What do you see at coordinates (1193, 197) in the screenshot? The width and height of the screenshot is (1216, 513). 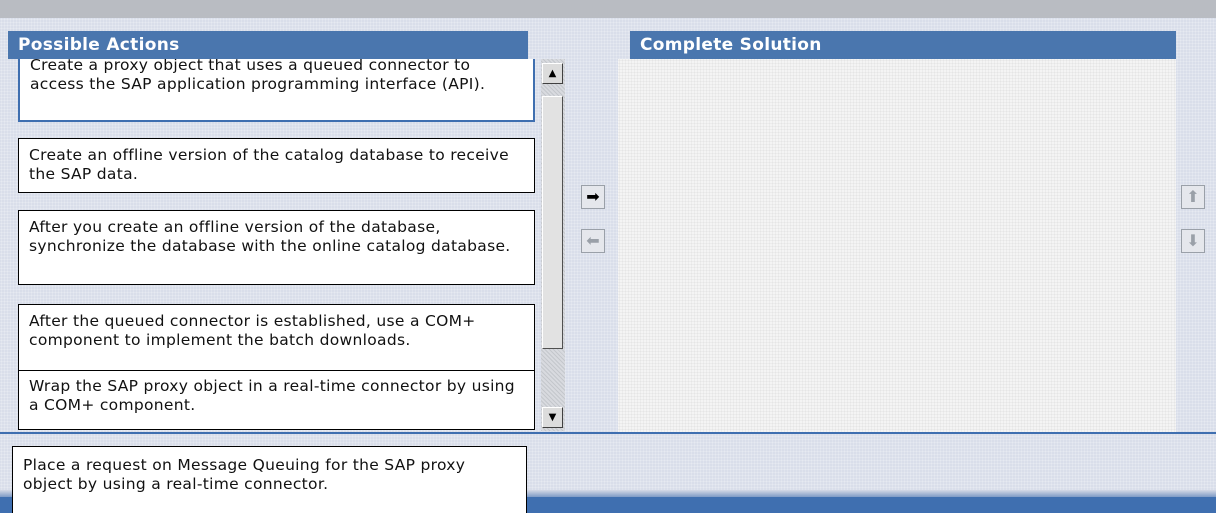 I see `arrow-up-icon: ⬆` at bounding box center [1193, 197].